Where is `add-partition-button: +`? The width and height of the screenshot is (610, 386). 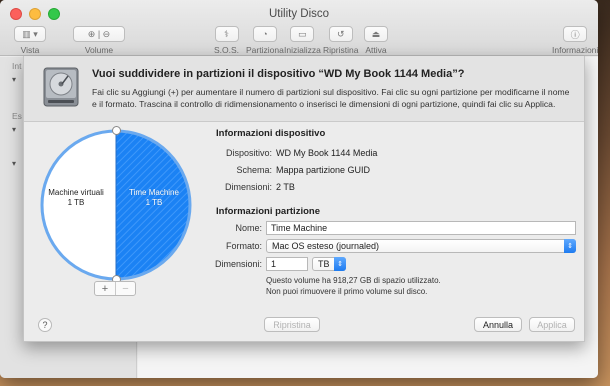 add-partition-button: + is located at coordinates (105, 288).